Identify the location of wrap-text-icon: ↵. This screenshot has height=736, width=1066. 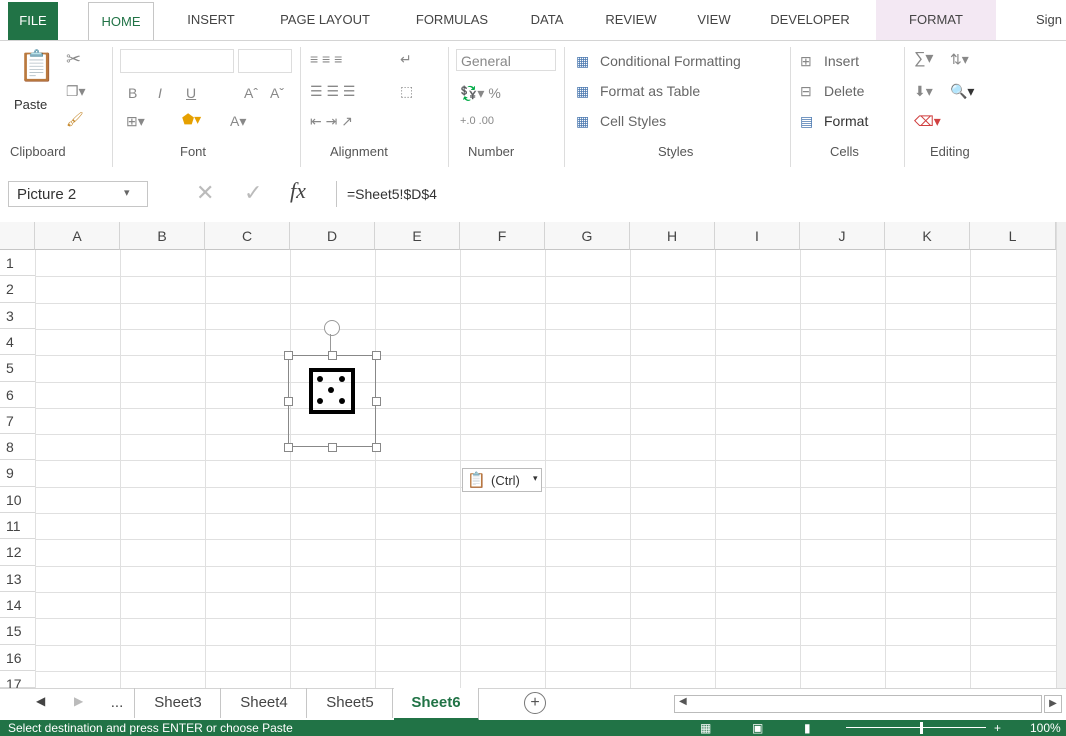
(406, 59).